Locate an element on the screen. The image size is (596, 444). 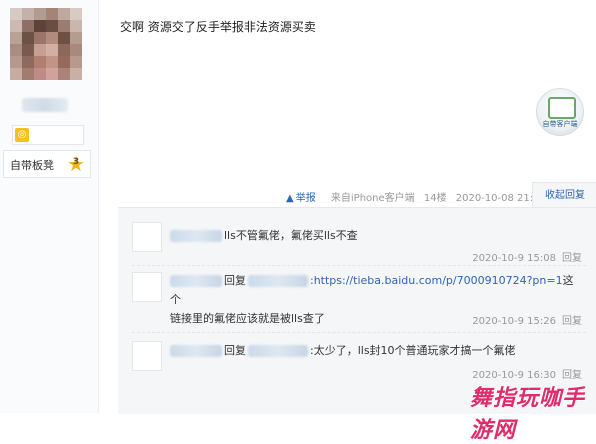
post-source: 来自iPhone客户端 is located at coordinates (372, 198).